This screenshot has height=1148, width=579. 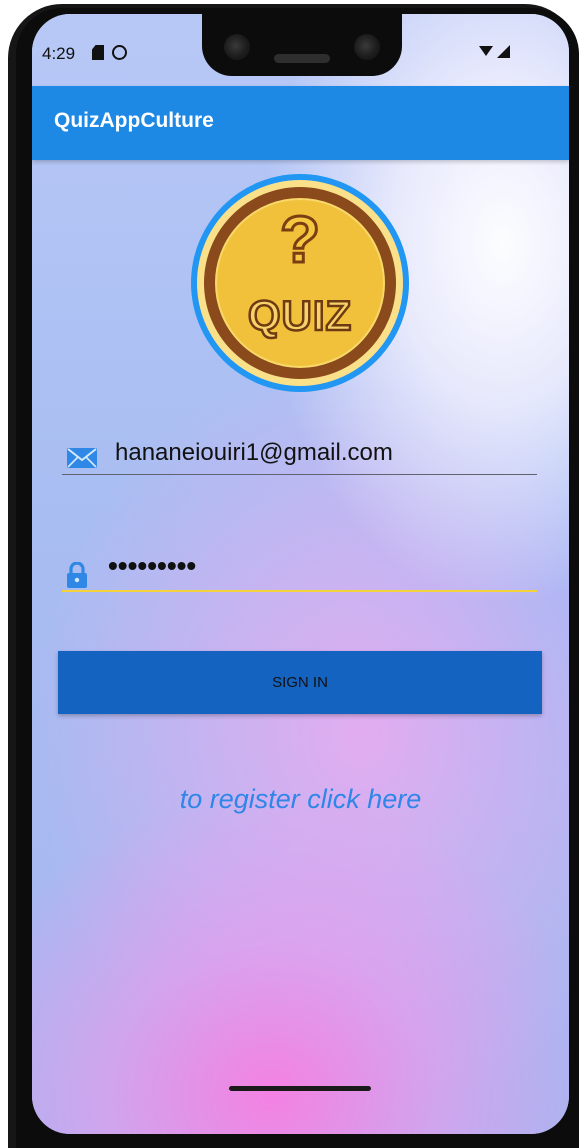 I want to click on home-indicator, so click(x=300, y=1088).